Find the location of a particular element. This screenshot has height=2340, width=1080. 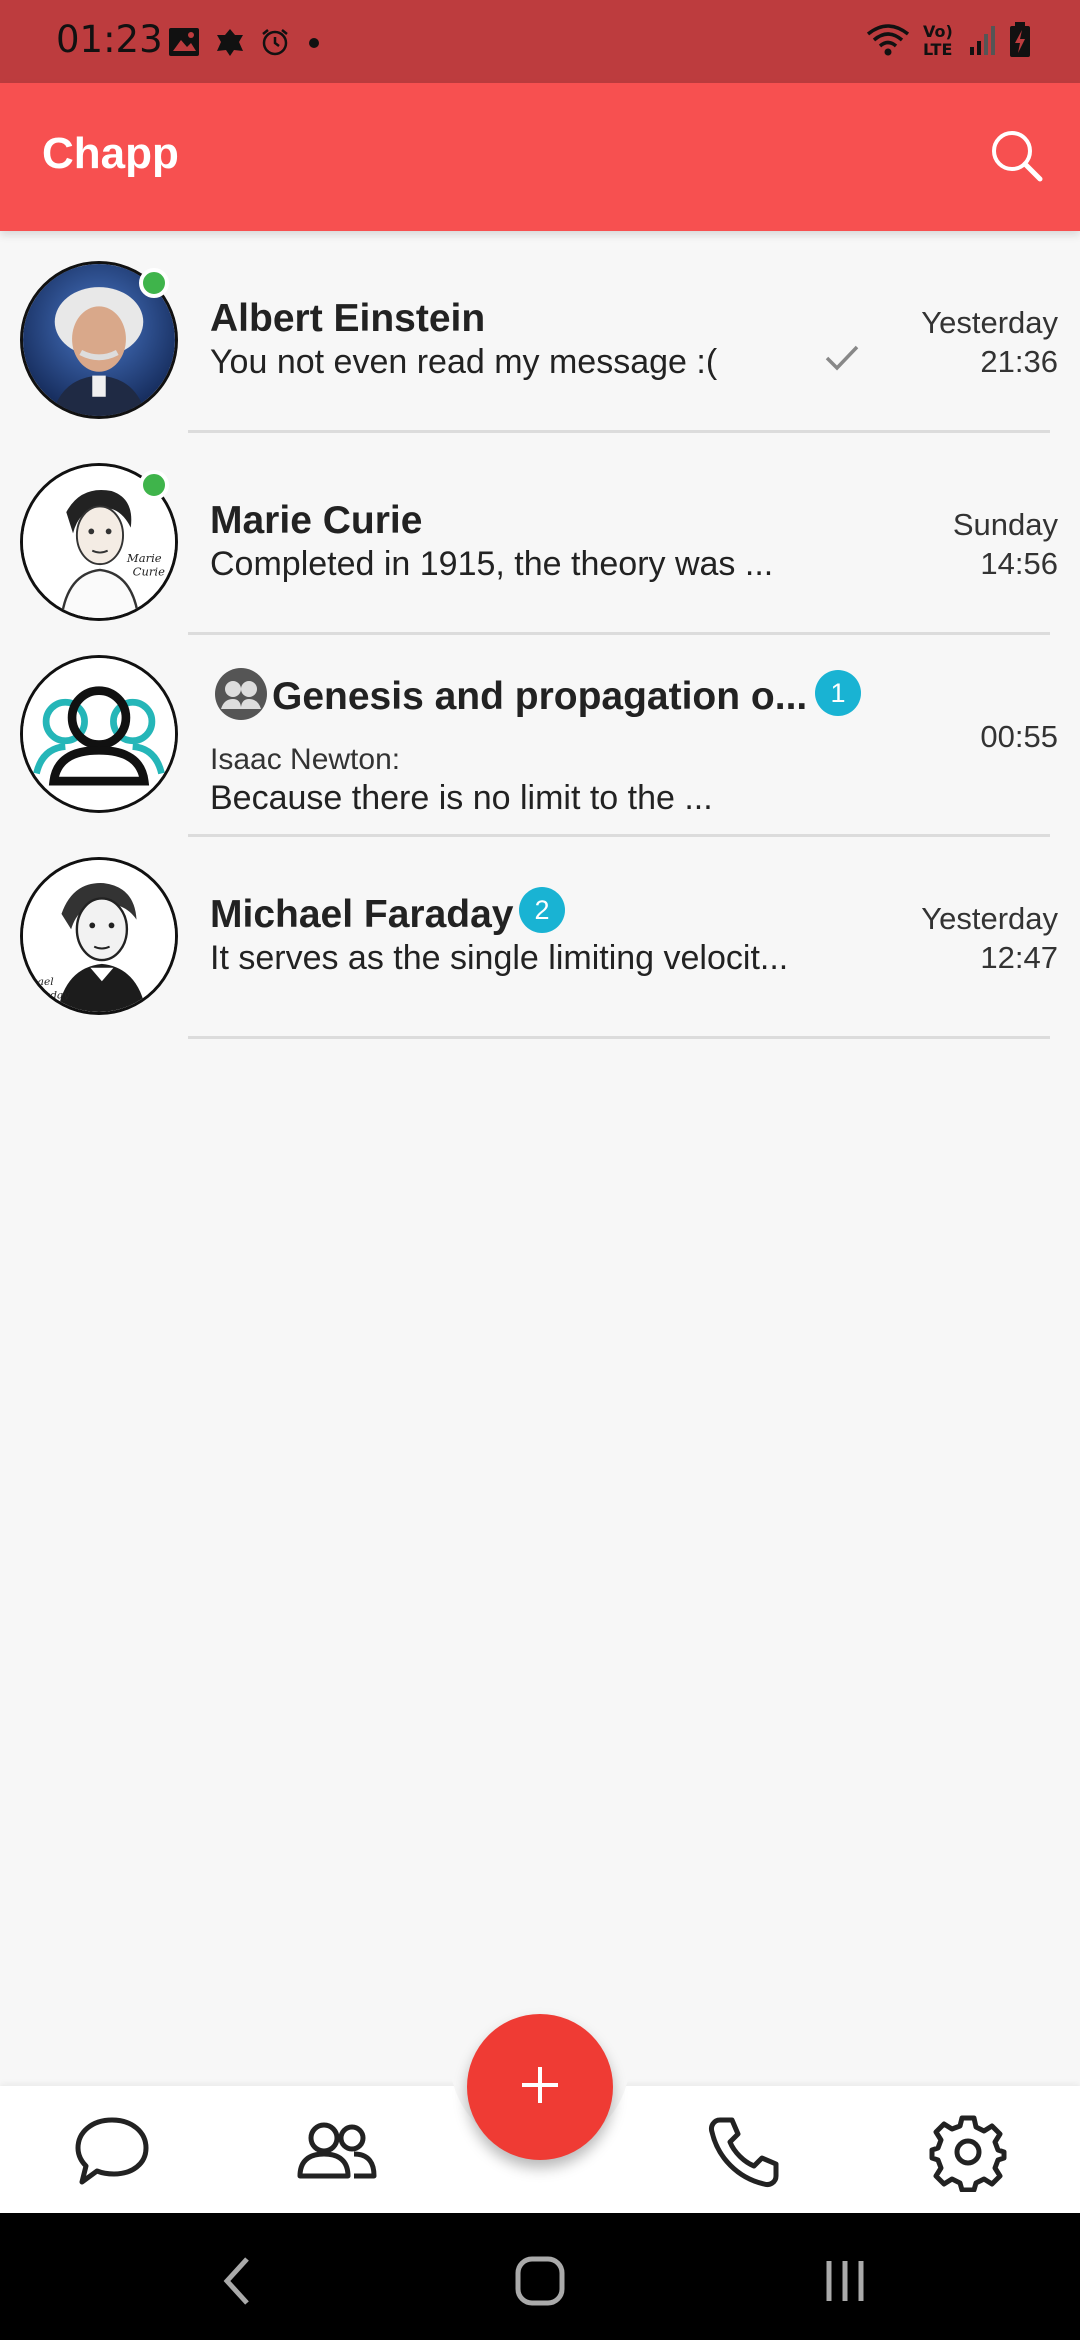

settings-icon is located at coordinates (968, 2152).